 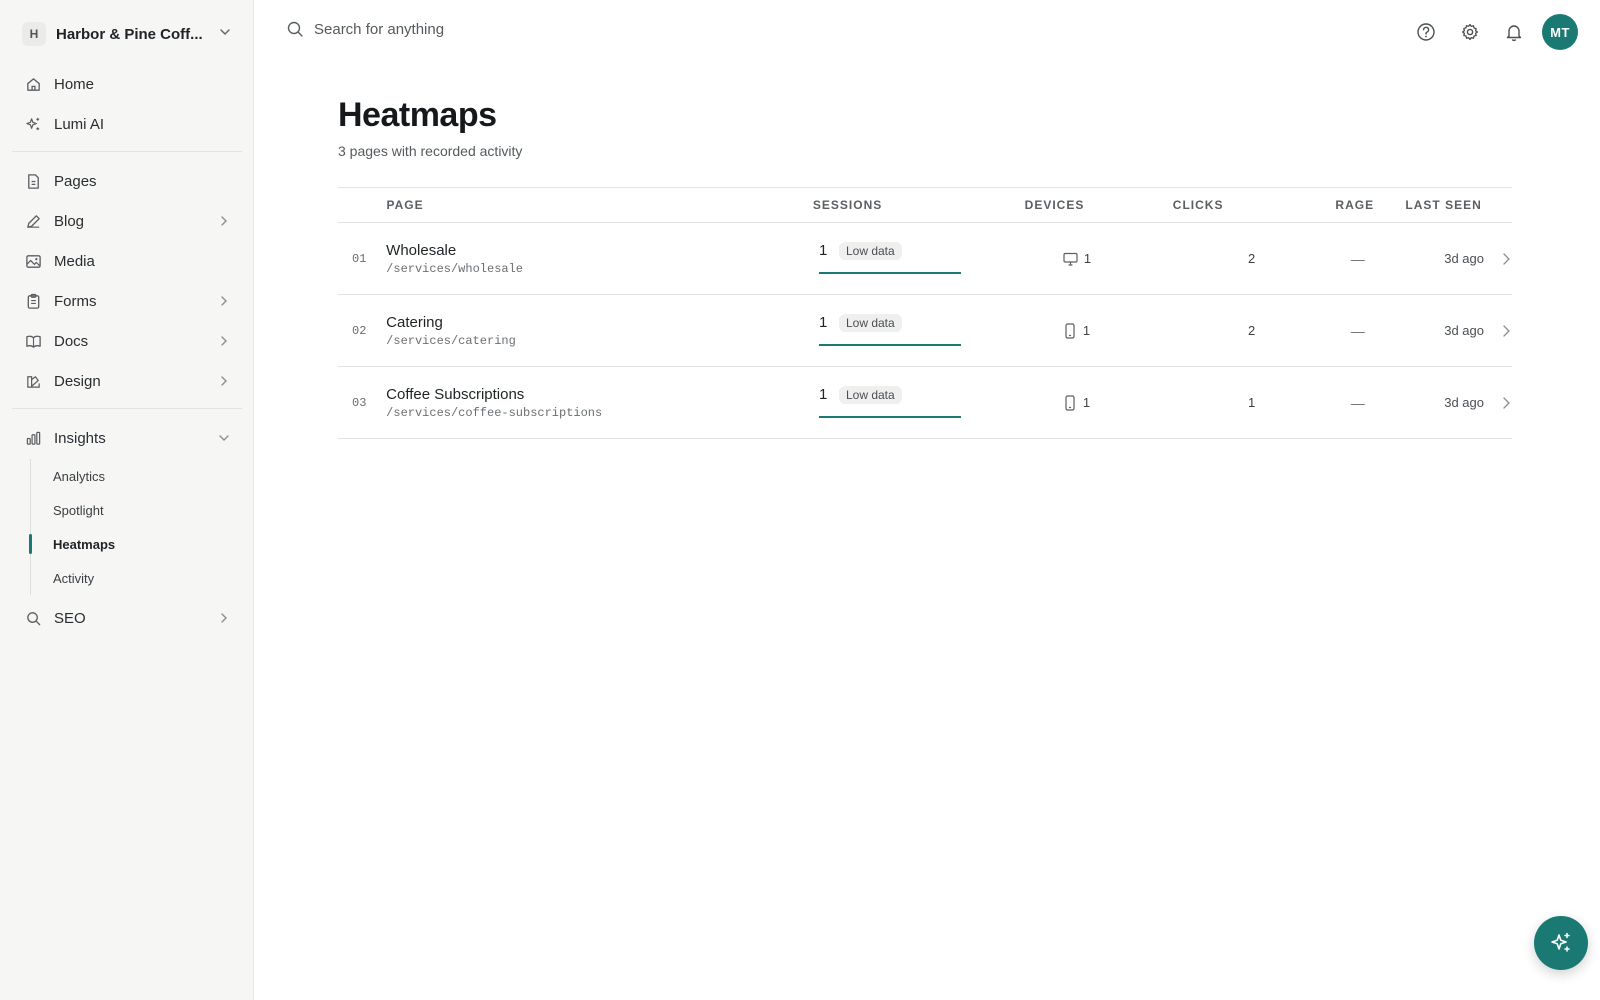 What do you see at coordinates (33, 84) in the screenshot?
I see `home-icon` at bounding box center [33, 84].